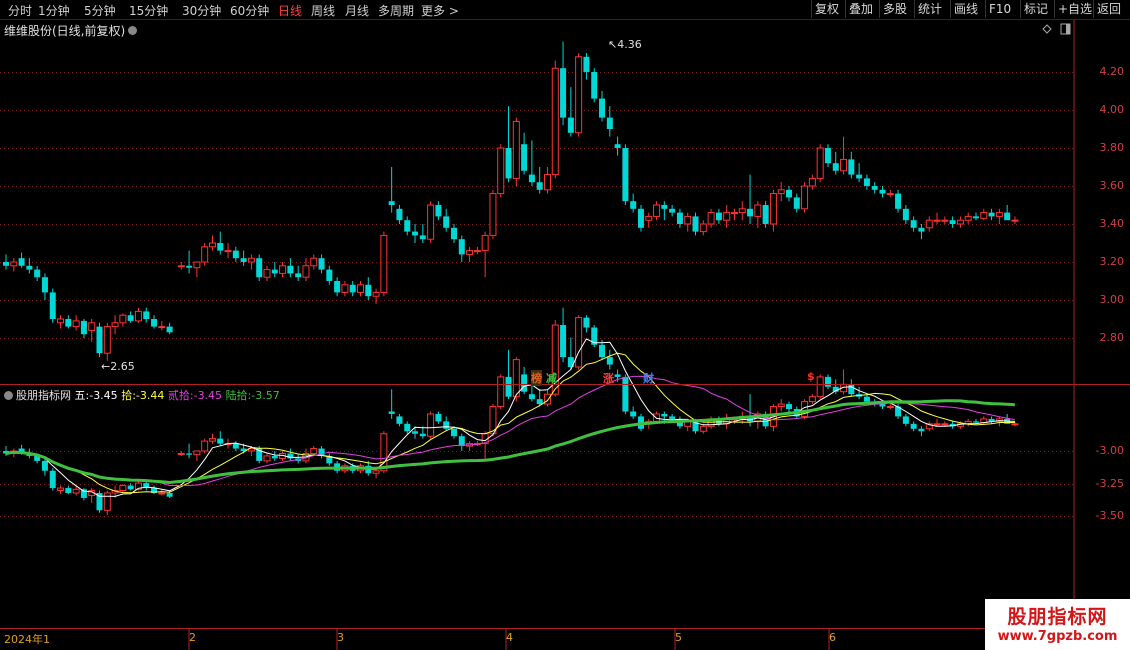 The image size is (1130, 650). Describe the element at coordinates (1112, 261) in the screenshot. I see `price-tick: 3.20` at that location.